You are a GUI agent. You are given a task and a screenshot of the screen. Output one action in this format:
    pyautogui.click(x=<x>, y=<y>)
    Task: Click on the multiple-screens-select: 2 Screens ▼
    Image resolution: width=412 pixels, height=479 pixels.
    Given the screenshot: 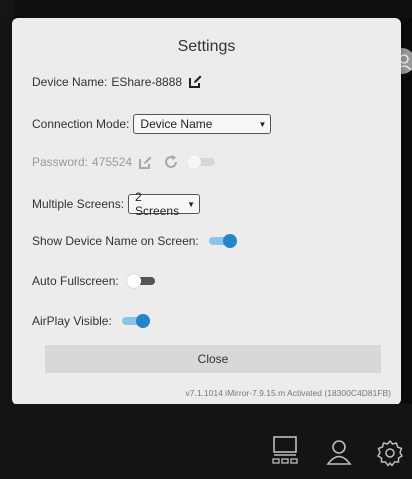 What is the action you would take?
    pyautogui.click(x=164, y=204)
    